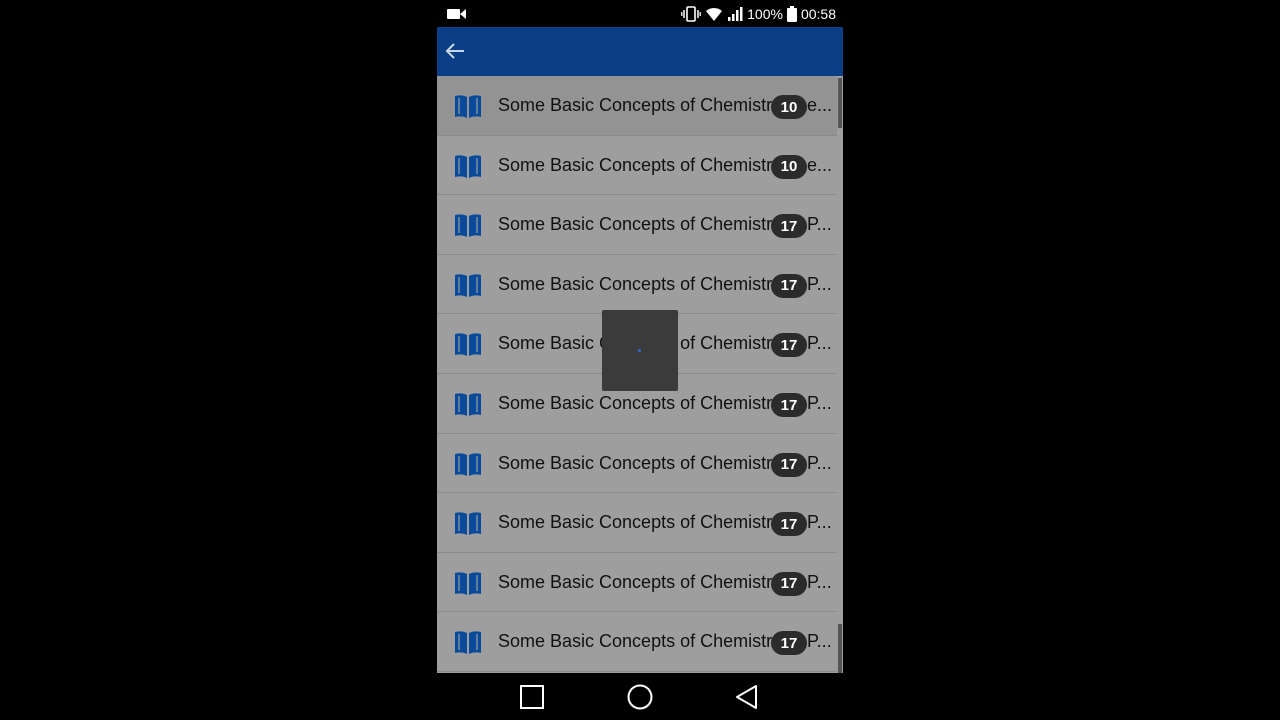 This screenshot has height=720, width=1280. I want to click on arrow-left-icon, so click(454, 51).